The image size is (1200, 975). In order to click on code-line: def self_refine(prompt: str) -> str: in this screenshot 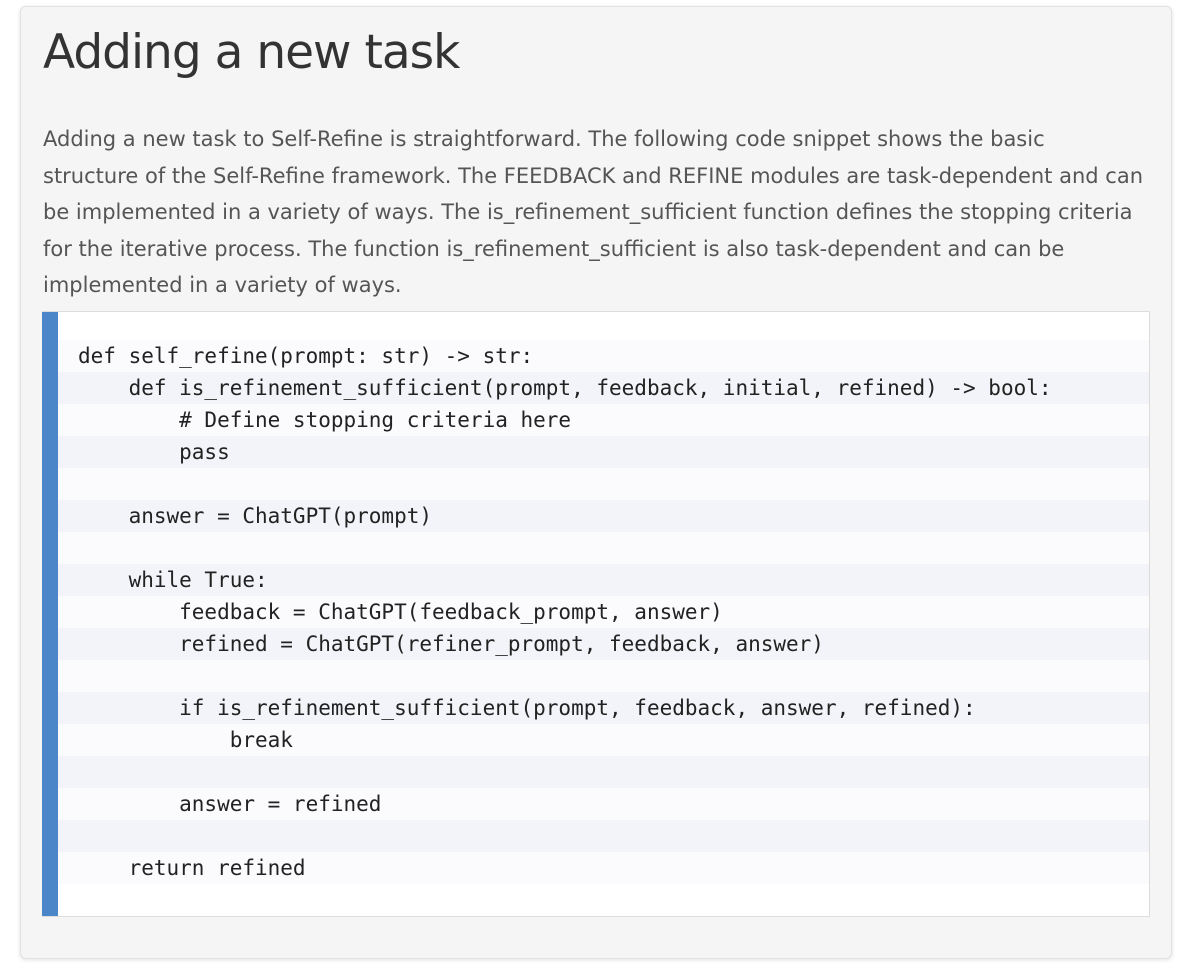, I will do `click(603, 356)`.